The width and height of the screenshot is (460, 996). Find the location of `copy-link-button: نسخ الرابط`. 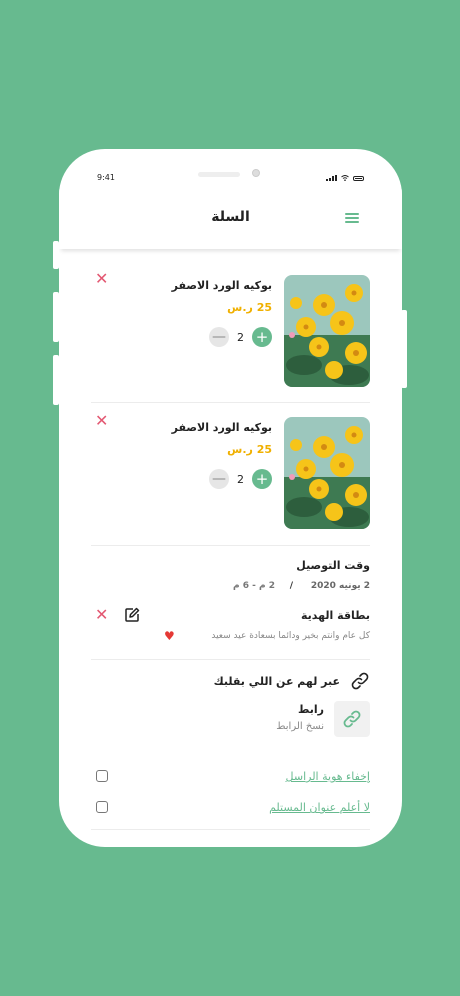

copy-link-button: نسخ الرابط is located at coordinates (300, 726).